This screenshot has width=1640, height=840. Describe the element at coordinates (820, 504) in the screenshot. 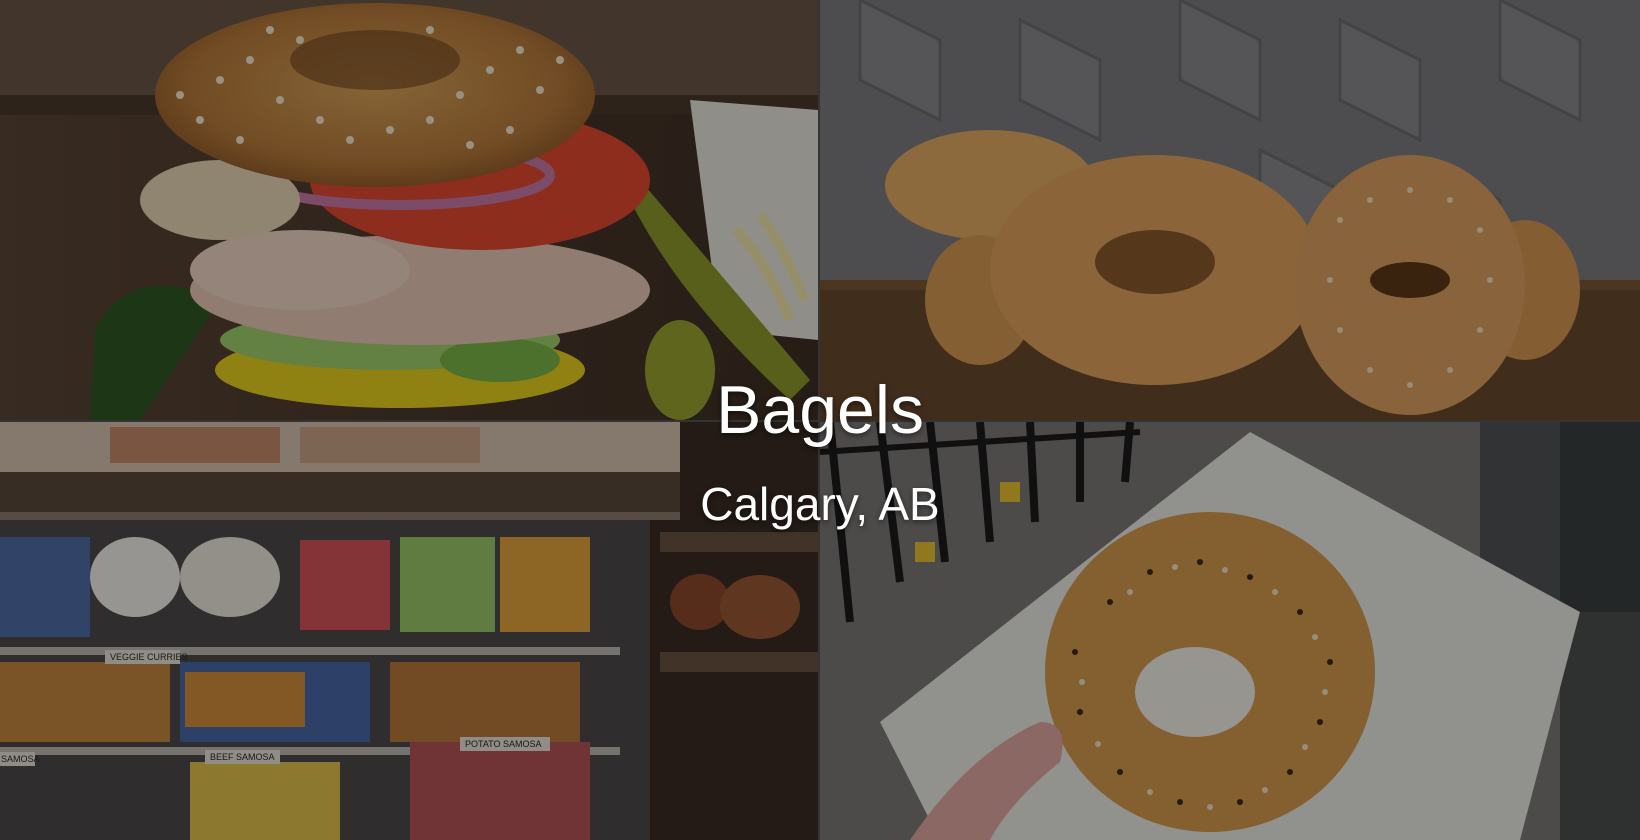

I see `location-subtitle: Calgary, AB` at that location.